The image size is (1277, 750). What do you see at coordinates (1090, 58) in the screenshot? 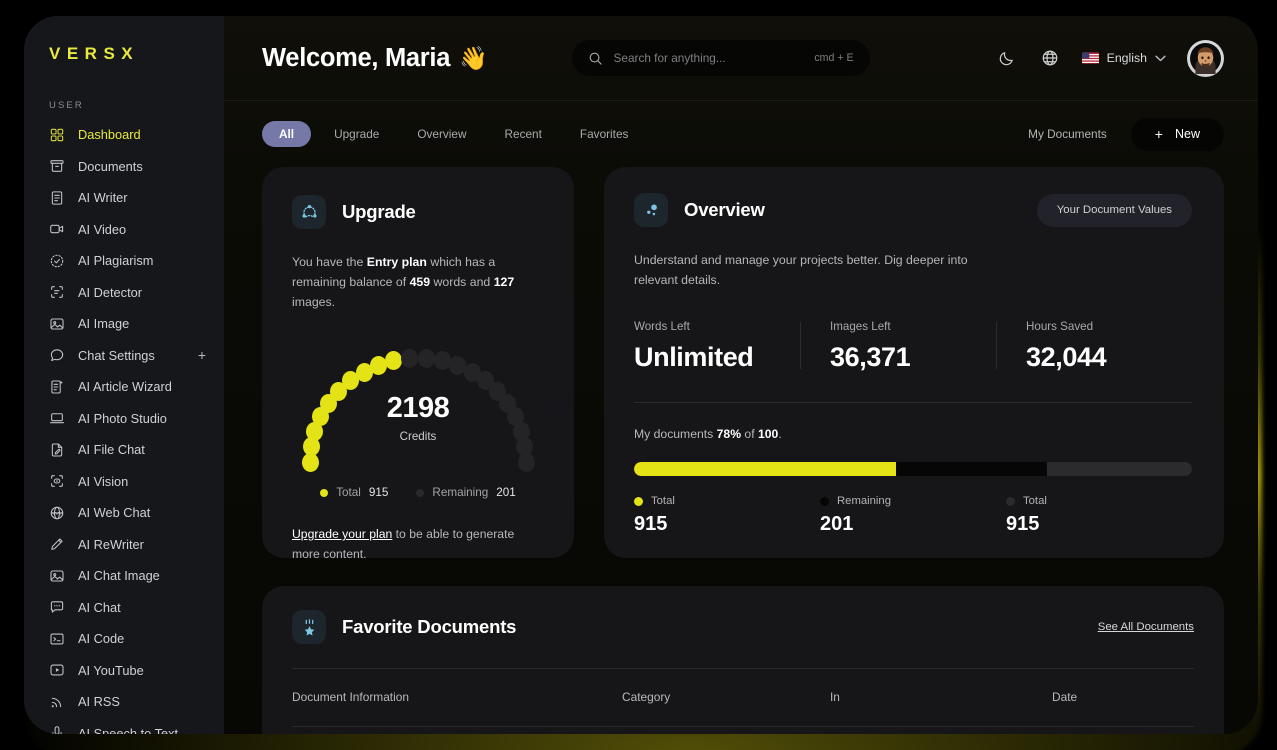
I see `us-flag-icon` at bounding box center [1090, 58].